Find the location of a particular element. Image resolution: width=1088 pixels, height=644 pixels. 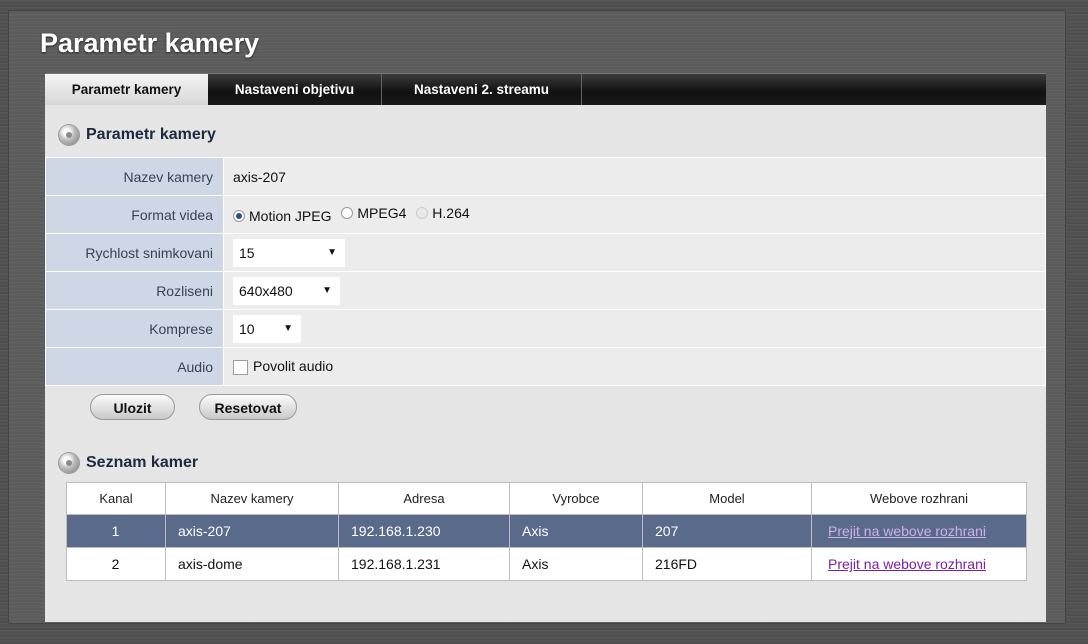

channel-cell: 2 is located at coordinates (116, 564).